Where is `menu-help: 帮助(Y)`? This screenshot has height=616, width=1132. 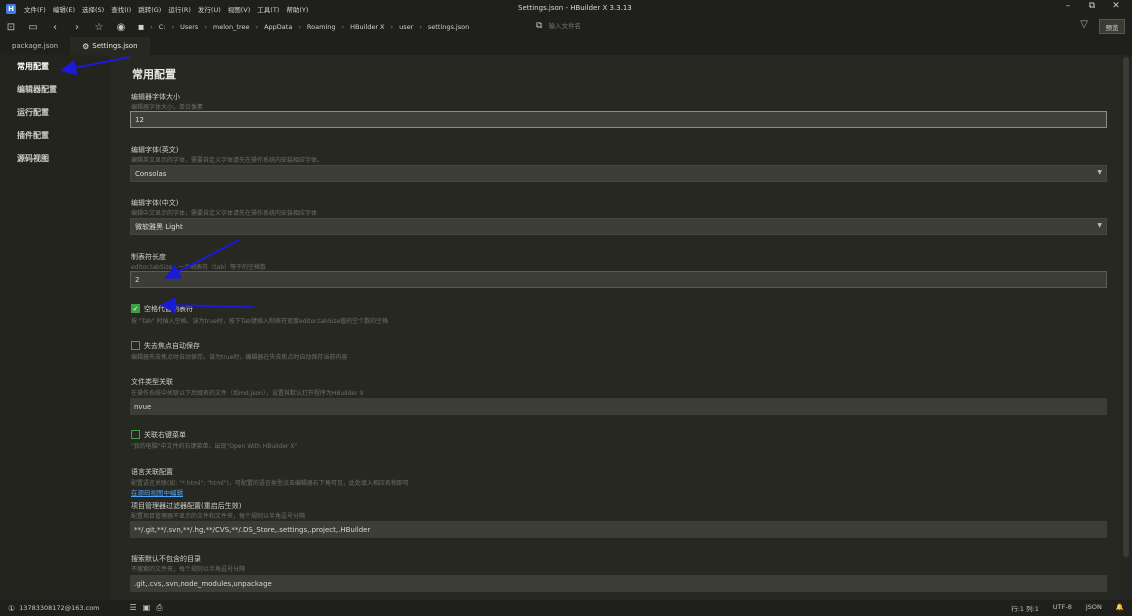 menu-help: 帮助(Y) is located at coordinates (297, 9).